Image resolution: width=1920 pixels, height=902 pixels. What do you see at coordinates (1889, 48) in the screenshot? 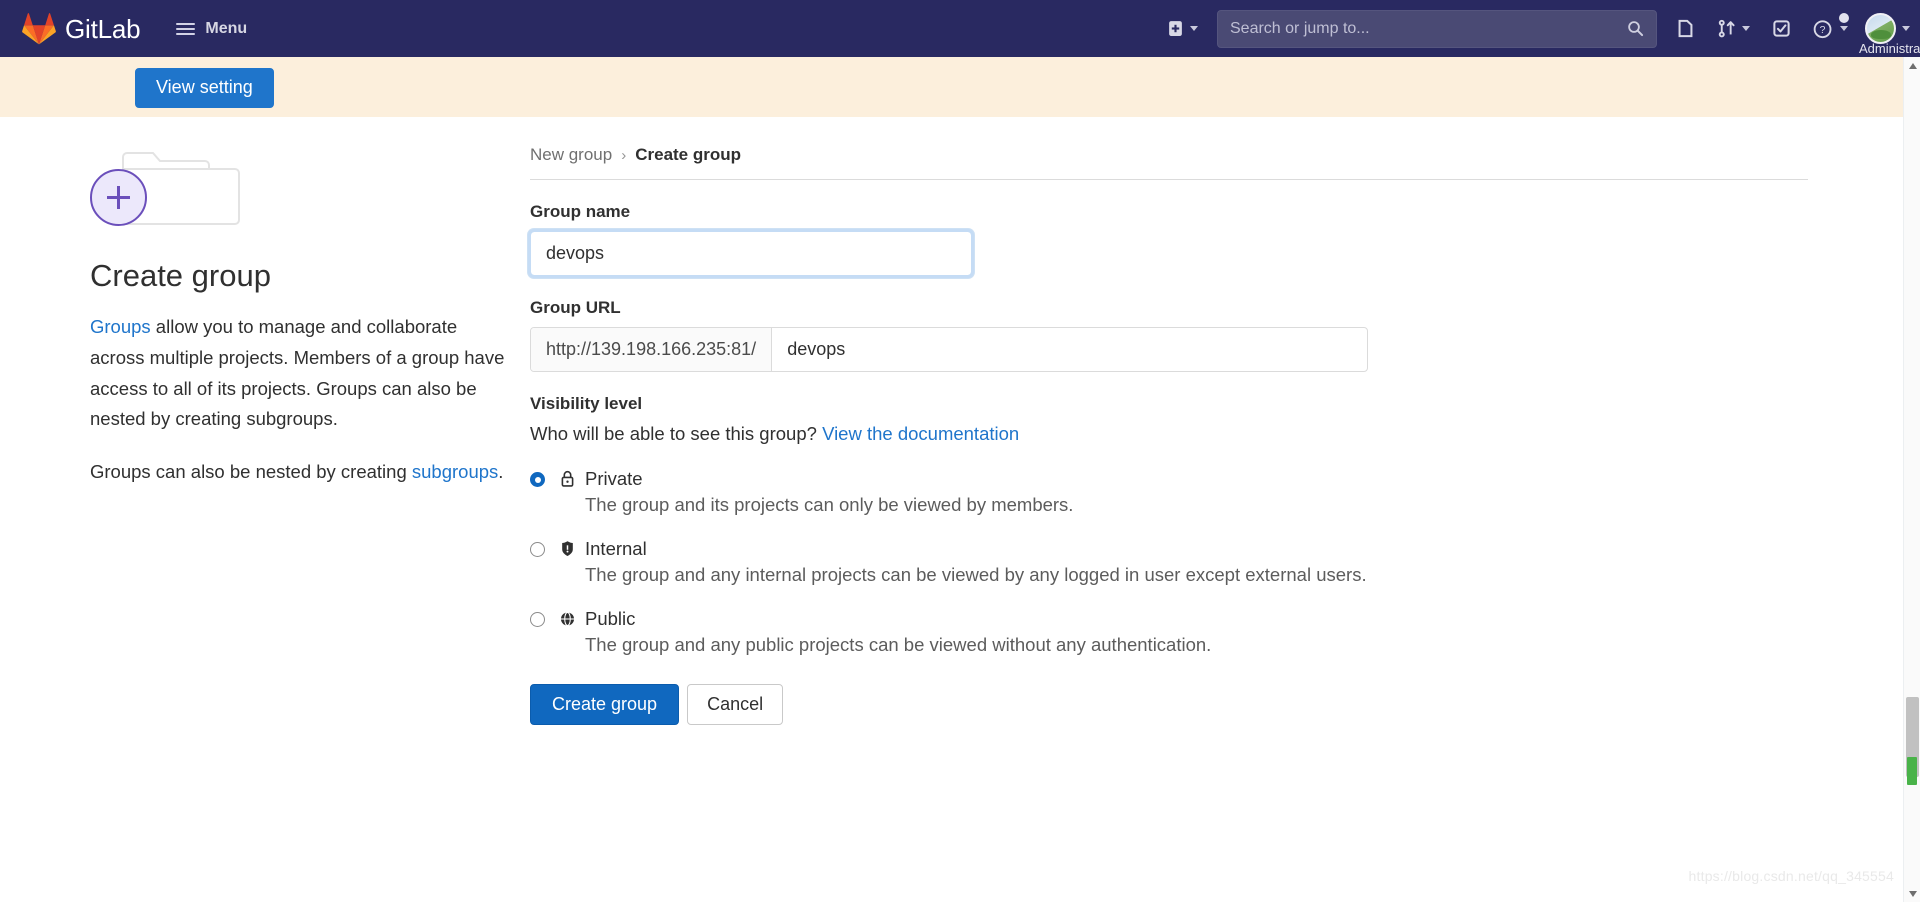
I see `user-name-label: Administrato` at bounding box center [1889, 48].